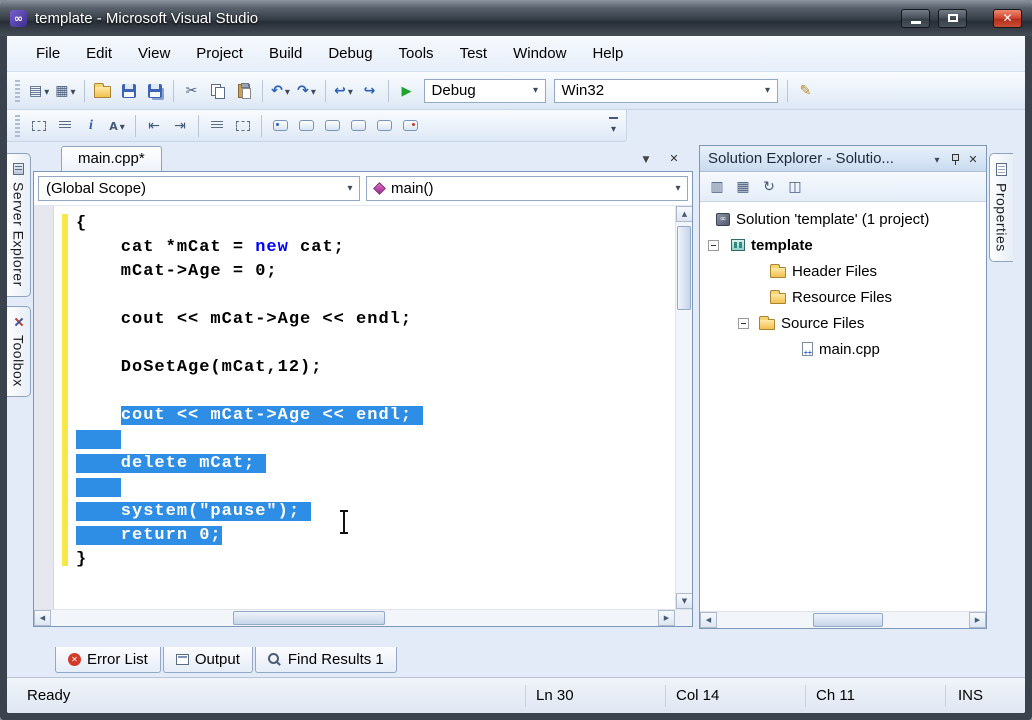 Image resolution: width=1032 pixels, height=720 pixels. What do you see at coordinates (39, 91) in the screenshot?
I see `new-project-button` at bounding box center [39, 91].